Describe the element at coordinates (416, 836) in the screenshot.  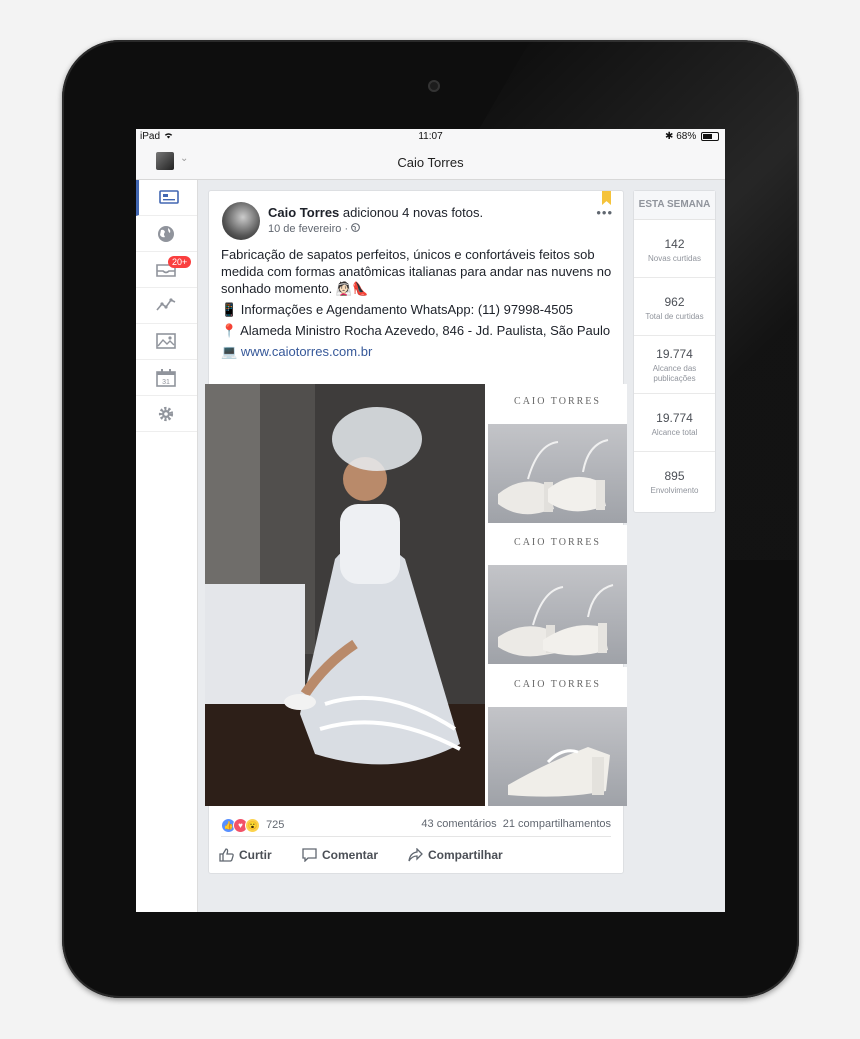
I see `divider` at that location.